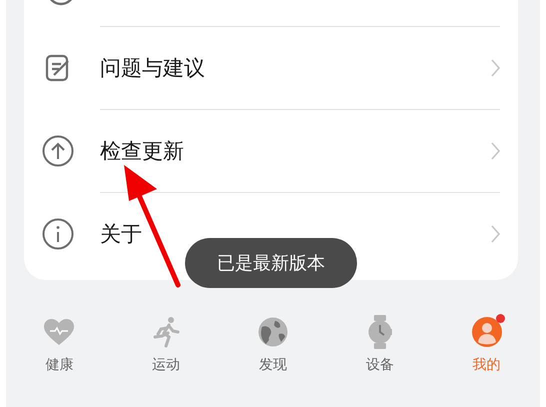  What do you see at coordinates (58, 234) in the screenshot?
I see `info-icon` at bounding box center [58, 234].